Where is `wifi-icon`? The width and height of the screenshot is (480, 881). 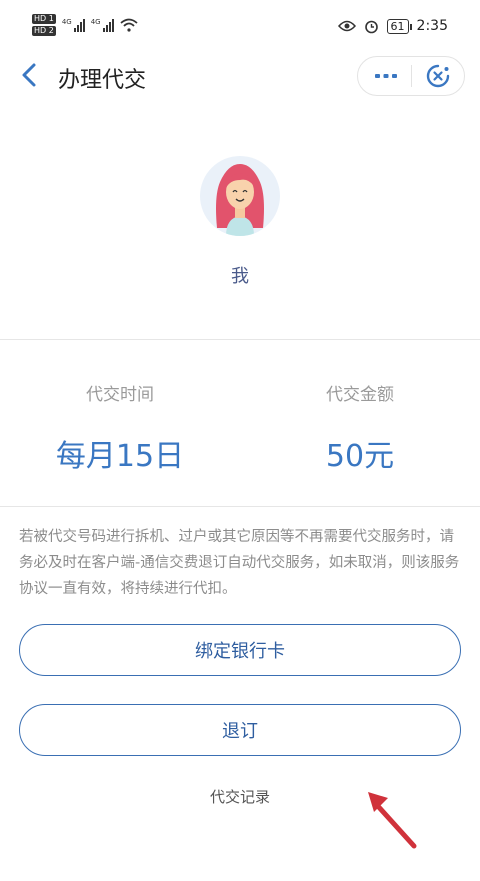
wifi-icon is located at coordinates (129, 25).